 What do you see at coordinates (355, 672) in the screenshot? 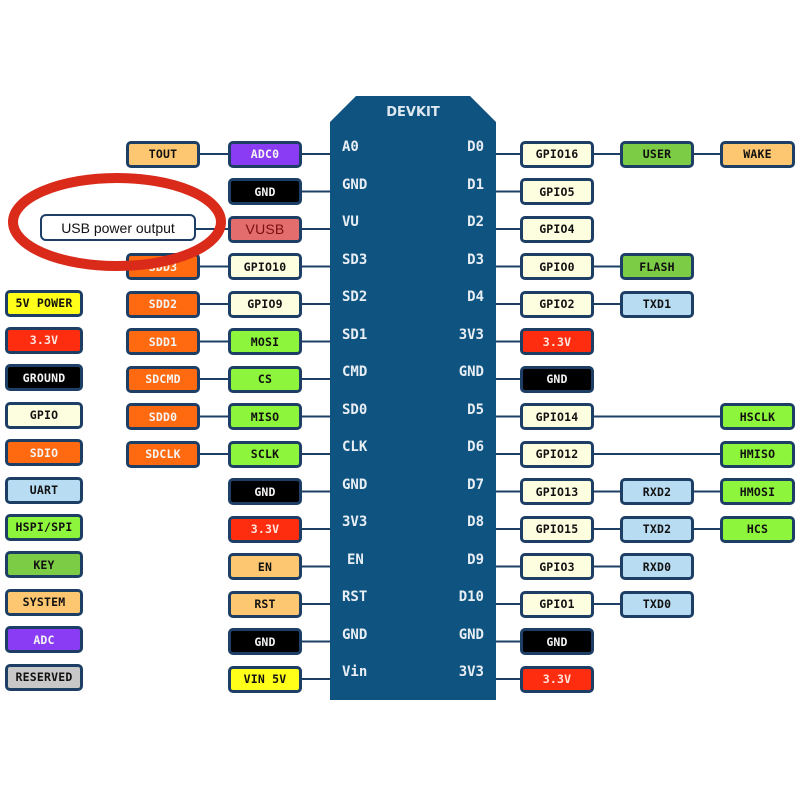
I see `chip-pin-left-vin: Vin` at bounding box center [355, 672].